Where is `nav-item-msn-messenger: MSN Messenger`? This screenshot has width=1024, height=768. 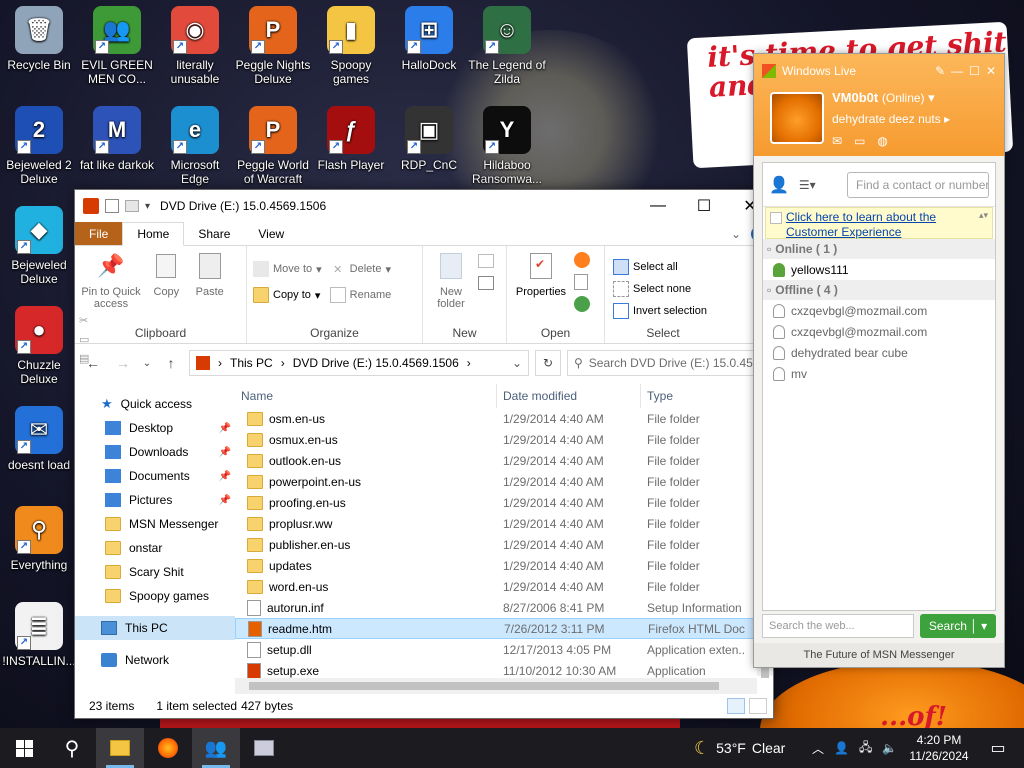
nav-item-msn-messenger: MSN Messenger is located at coordinates (155, 524).